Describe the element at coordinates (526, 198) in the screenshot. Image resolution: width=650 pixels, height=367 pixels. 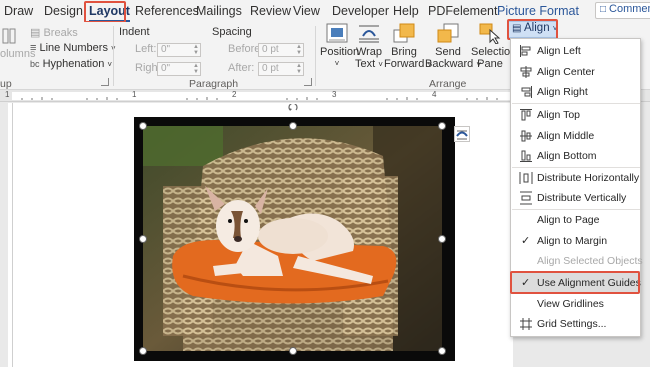
I see `distribute-vertically-icon` at that location.